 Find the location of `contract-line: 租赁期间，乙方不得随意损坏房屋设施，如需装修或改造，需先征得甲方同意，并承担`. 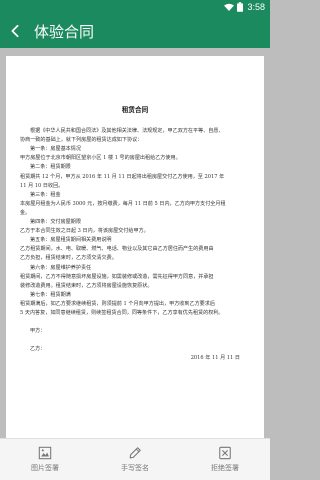

contract-line: 租赁期间，乙方不得随意损坏房屋设施，如需装修或改造，需先征得甲方同意，并承担 is located at coordinates (117, 276).